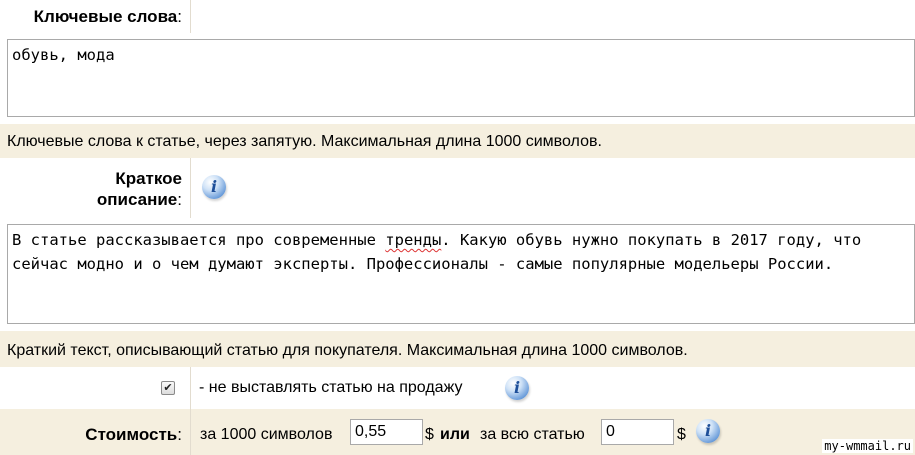 Image resolution: width=915 pixels, height=455 pixels. Describe the element at coordinates (413, 240) in the screenshot. I see `misspelled-word: тренды` at that location.